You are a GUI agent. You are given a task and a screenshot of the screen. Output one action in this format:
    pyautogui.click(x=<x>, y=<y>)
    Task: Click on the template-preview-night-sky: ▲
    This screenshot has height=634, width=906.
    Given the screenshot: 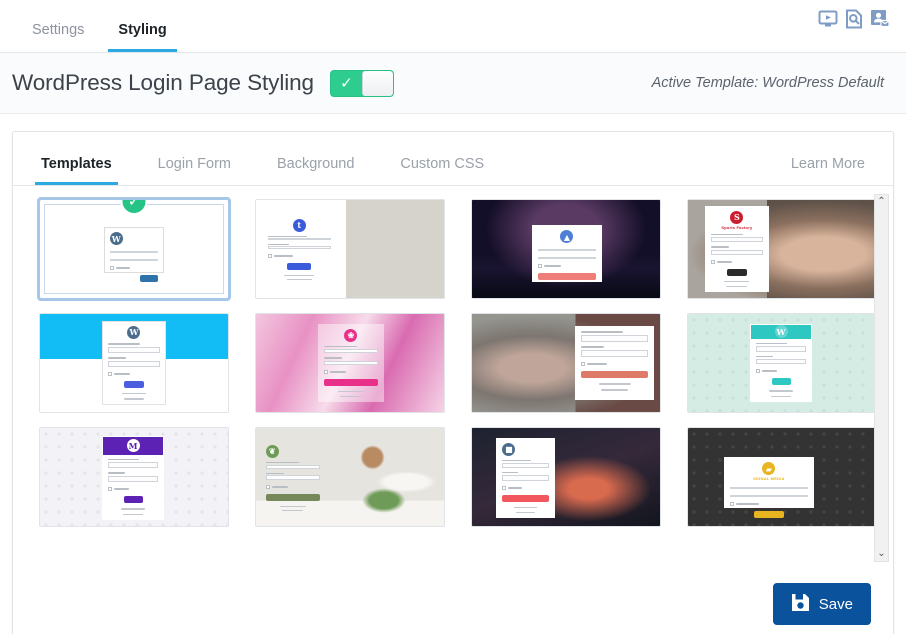 What is the action you would take?
    pyautogui.click(x=566, y=249)
    